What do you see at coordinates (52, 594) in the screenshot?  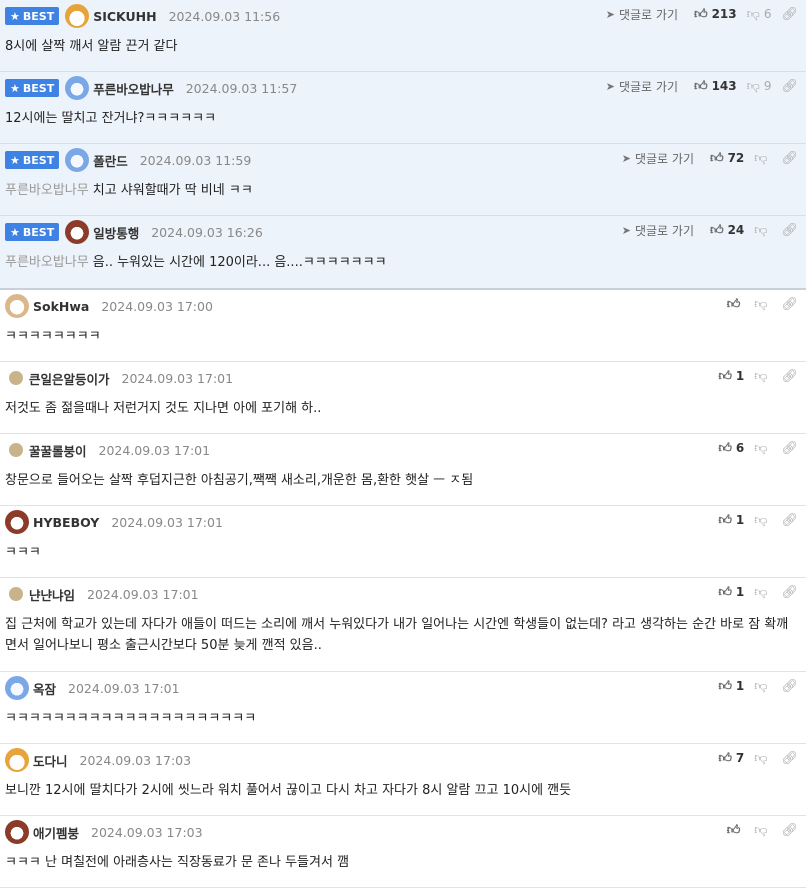 I see `nickname: 냔냔냐임` at bounding box center [52, 594].